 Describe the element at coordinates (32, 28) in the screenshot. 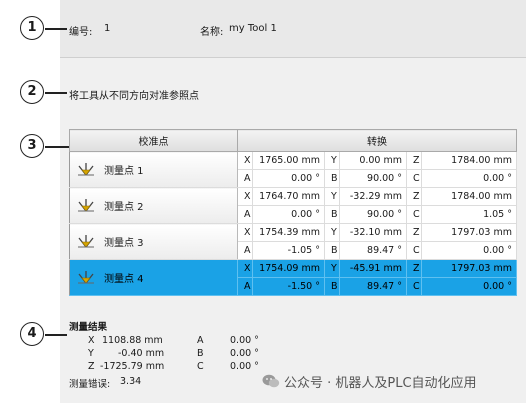

I see `callout-1: 1` at that location.